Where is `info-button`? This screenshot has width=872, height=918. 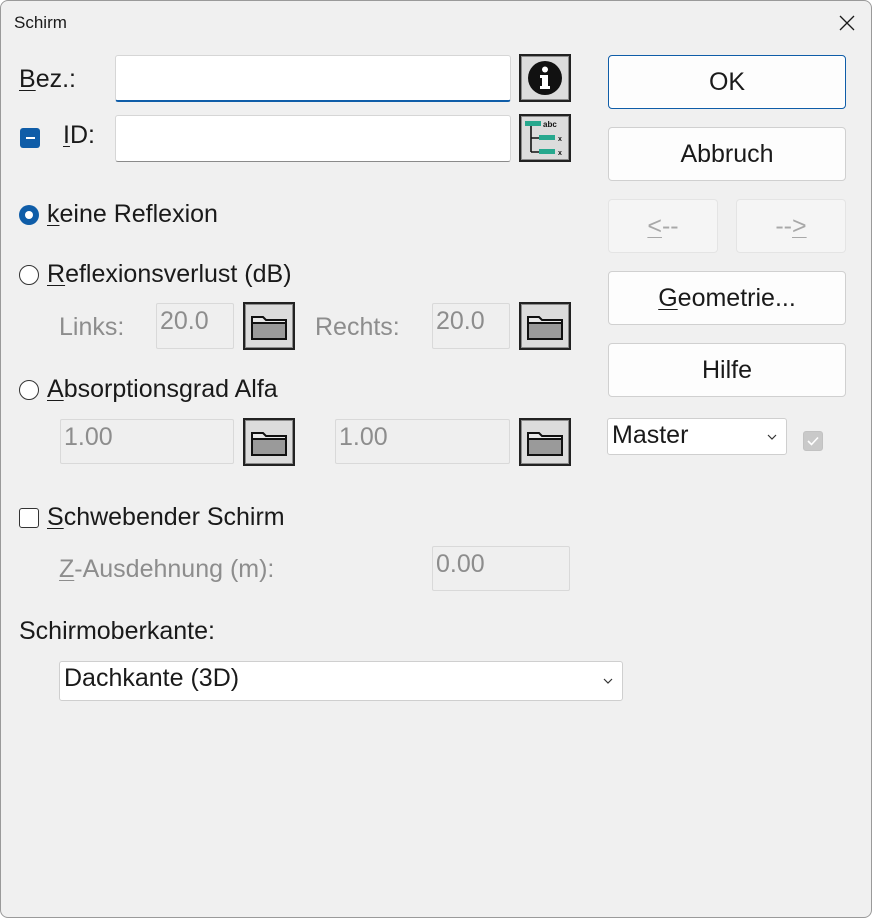
info-button is located at coordinates (545, 78).